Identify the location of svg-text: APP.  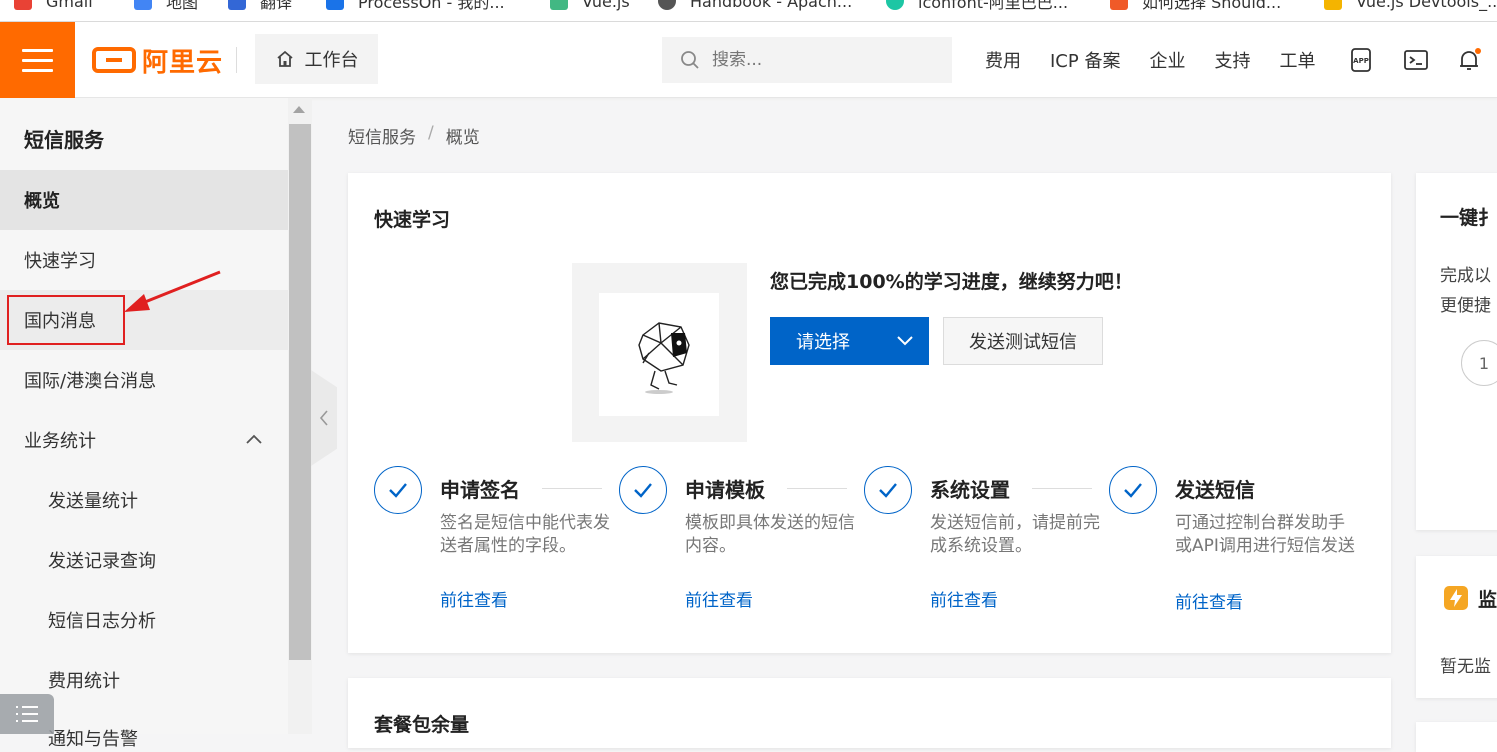
(1361, 61).